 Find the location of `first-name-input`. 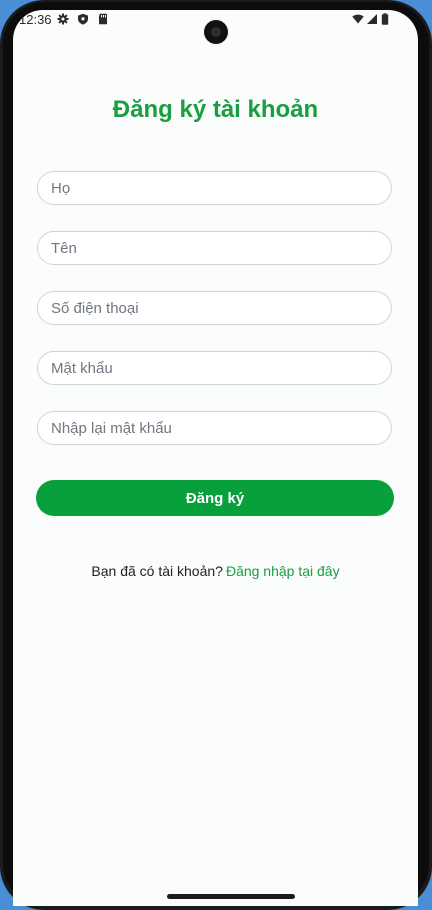

first-name-input is located at coordinates (214, 248).